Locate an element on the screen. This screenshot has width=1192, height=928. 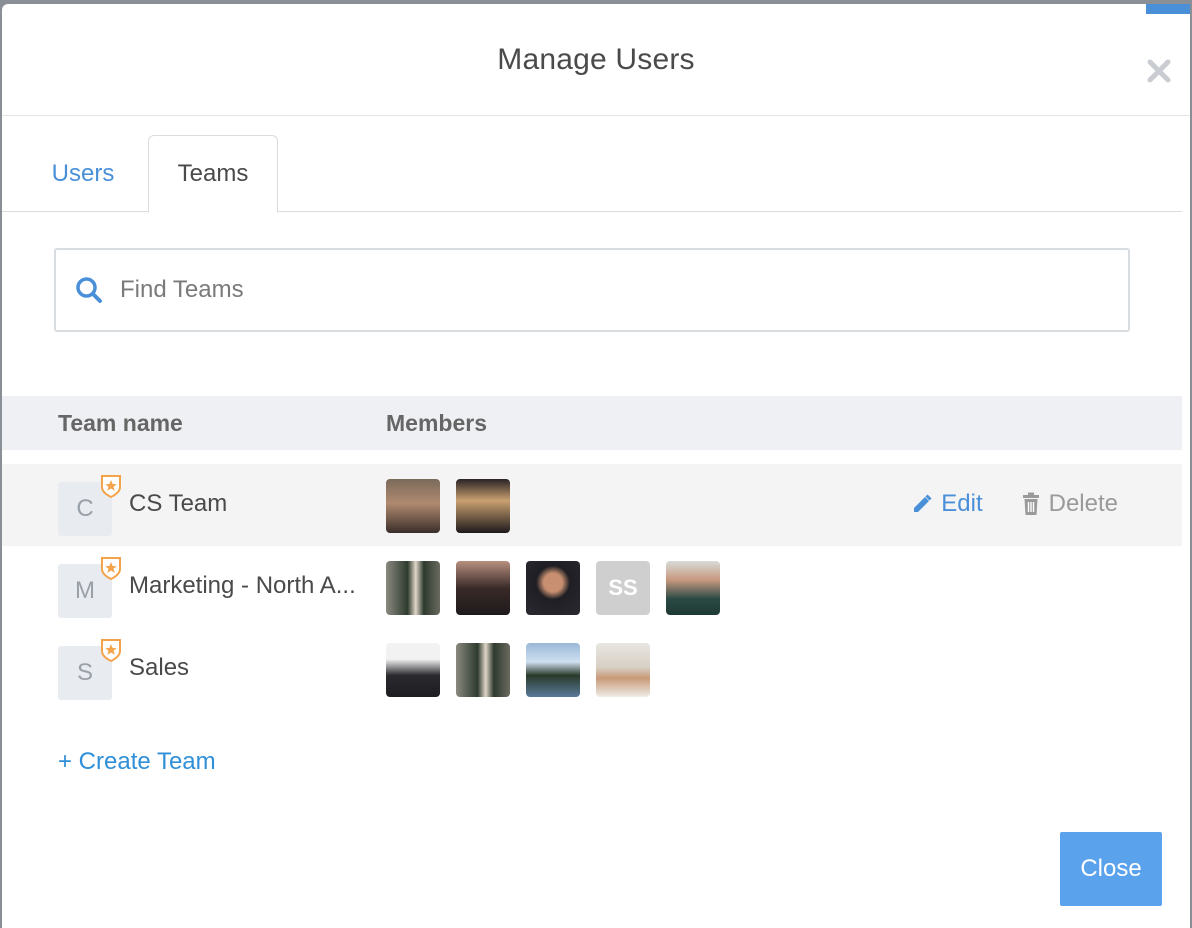
delete-button: Delete is located at coordinates (1069, 504).